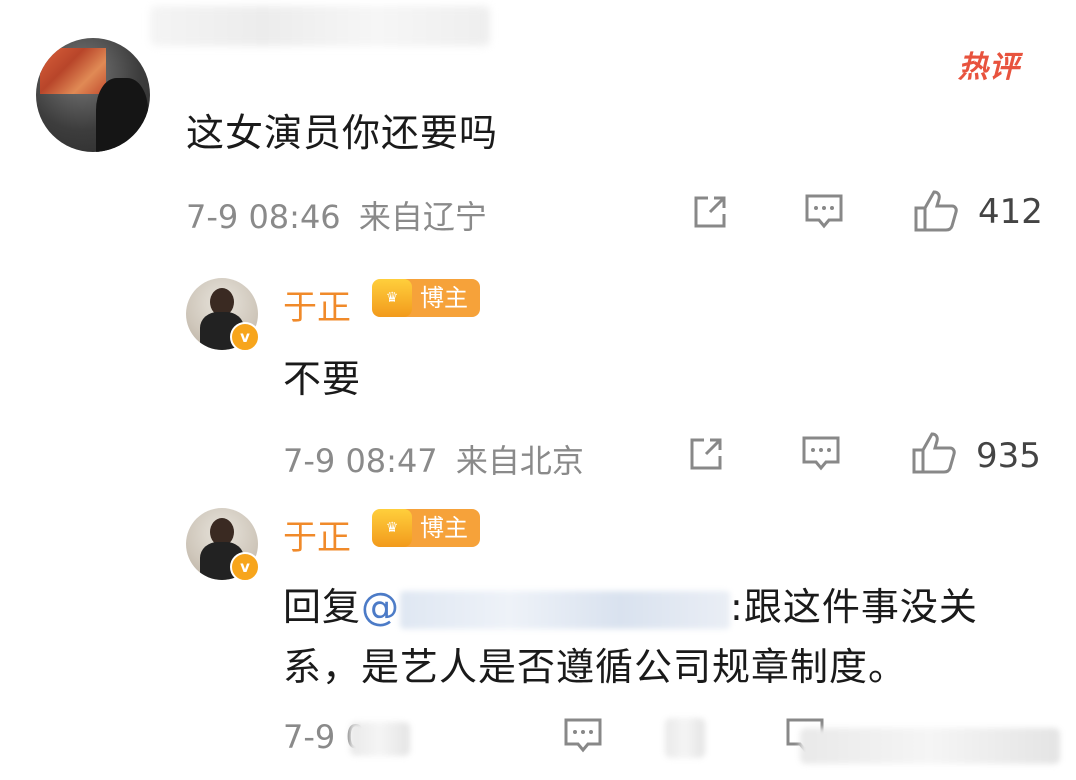  What do you see at coordinates (263, 217) in the screenshot?
I see `timestamp: 7-9 08:46` at bounding box center [263, 217].